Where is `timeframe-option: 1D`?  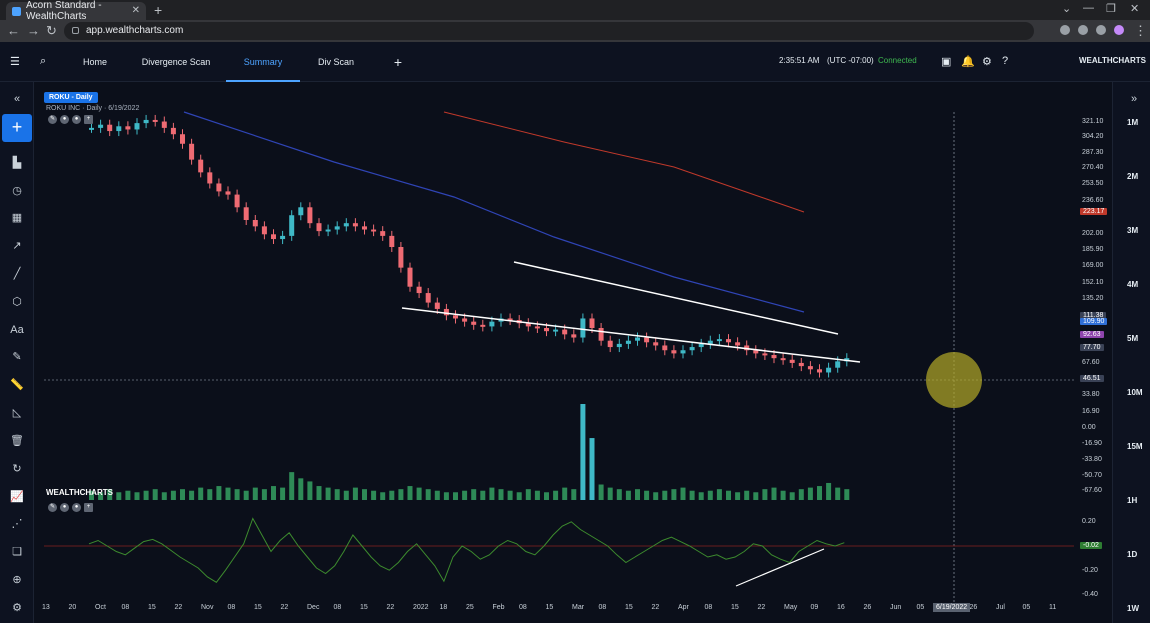 timeframe-option: 1D is located at coordinates (1132, 554).